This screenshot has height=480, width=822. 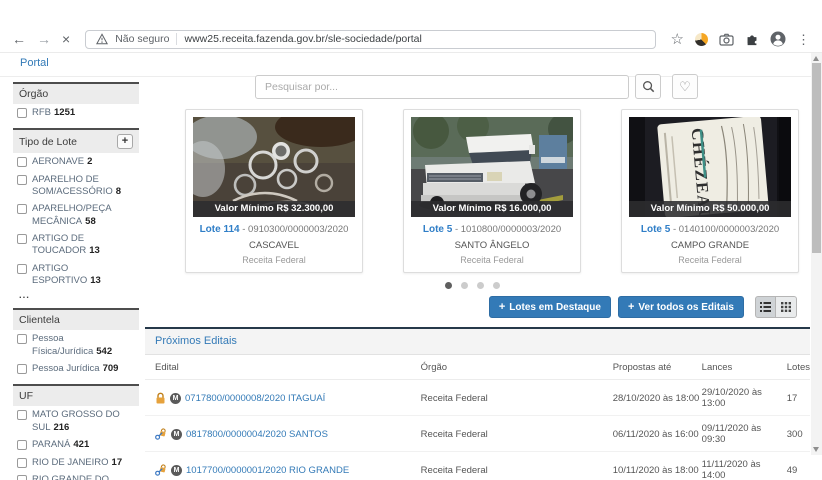 I want to click on featured-lots-button: + Lotes em Destaque, so click(x=549, y=307).